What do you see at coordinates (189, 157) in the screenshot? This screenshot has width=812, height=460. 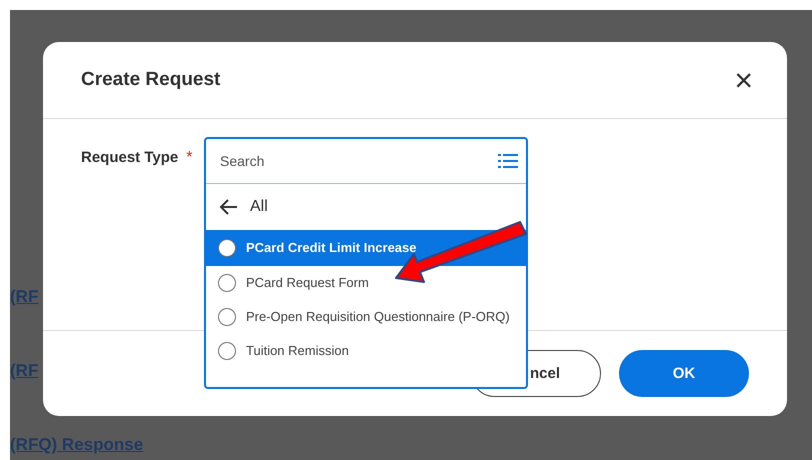 I see `required-mark: *` at bounding box center [189, 157].